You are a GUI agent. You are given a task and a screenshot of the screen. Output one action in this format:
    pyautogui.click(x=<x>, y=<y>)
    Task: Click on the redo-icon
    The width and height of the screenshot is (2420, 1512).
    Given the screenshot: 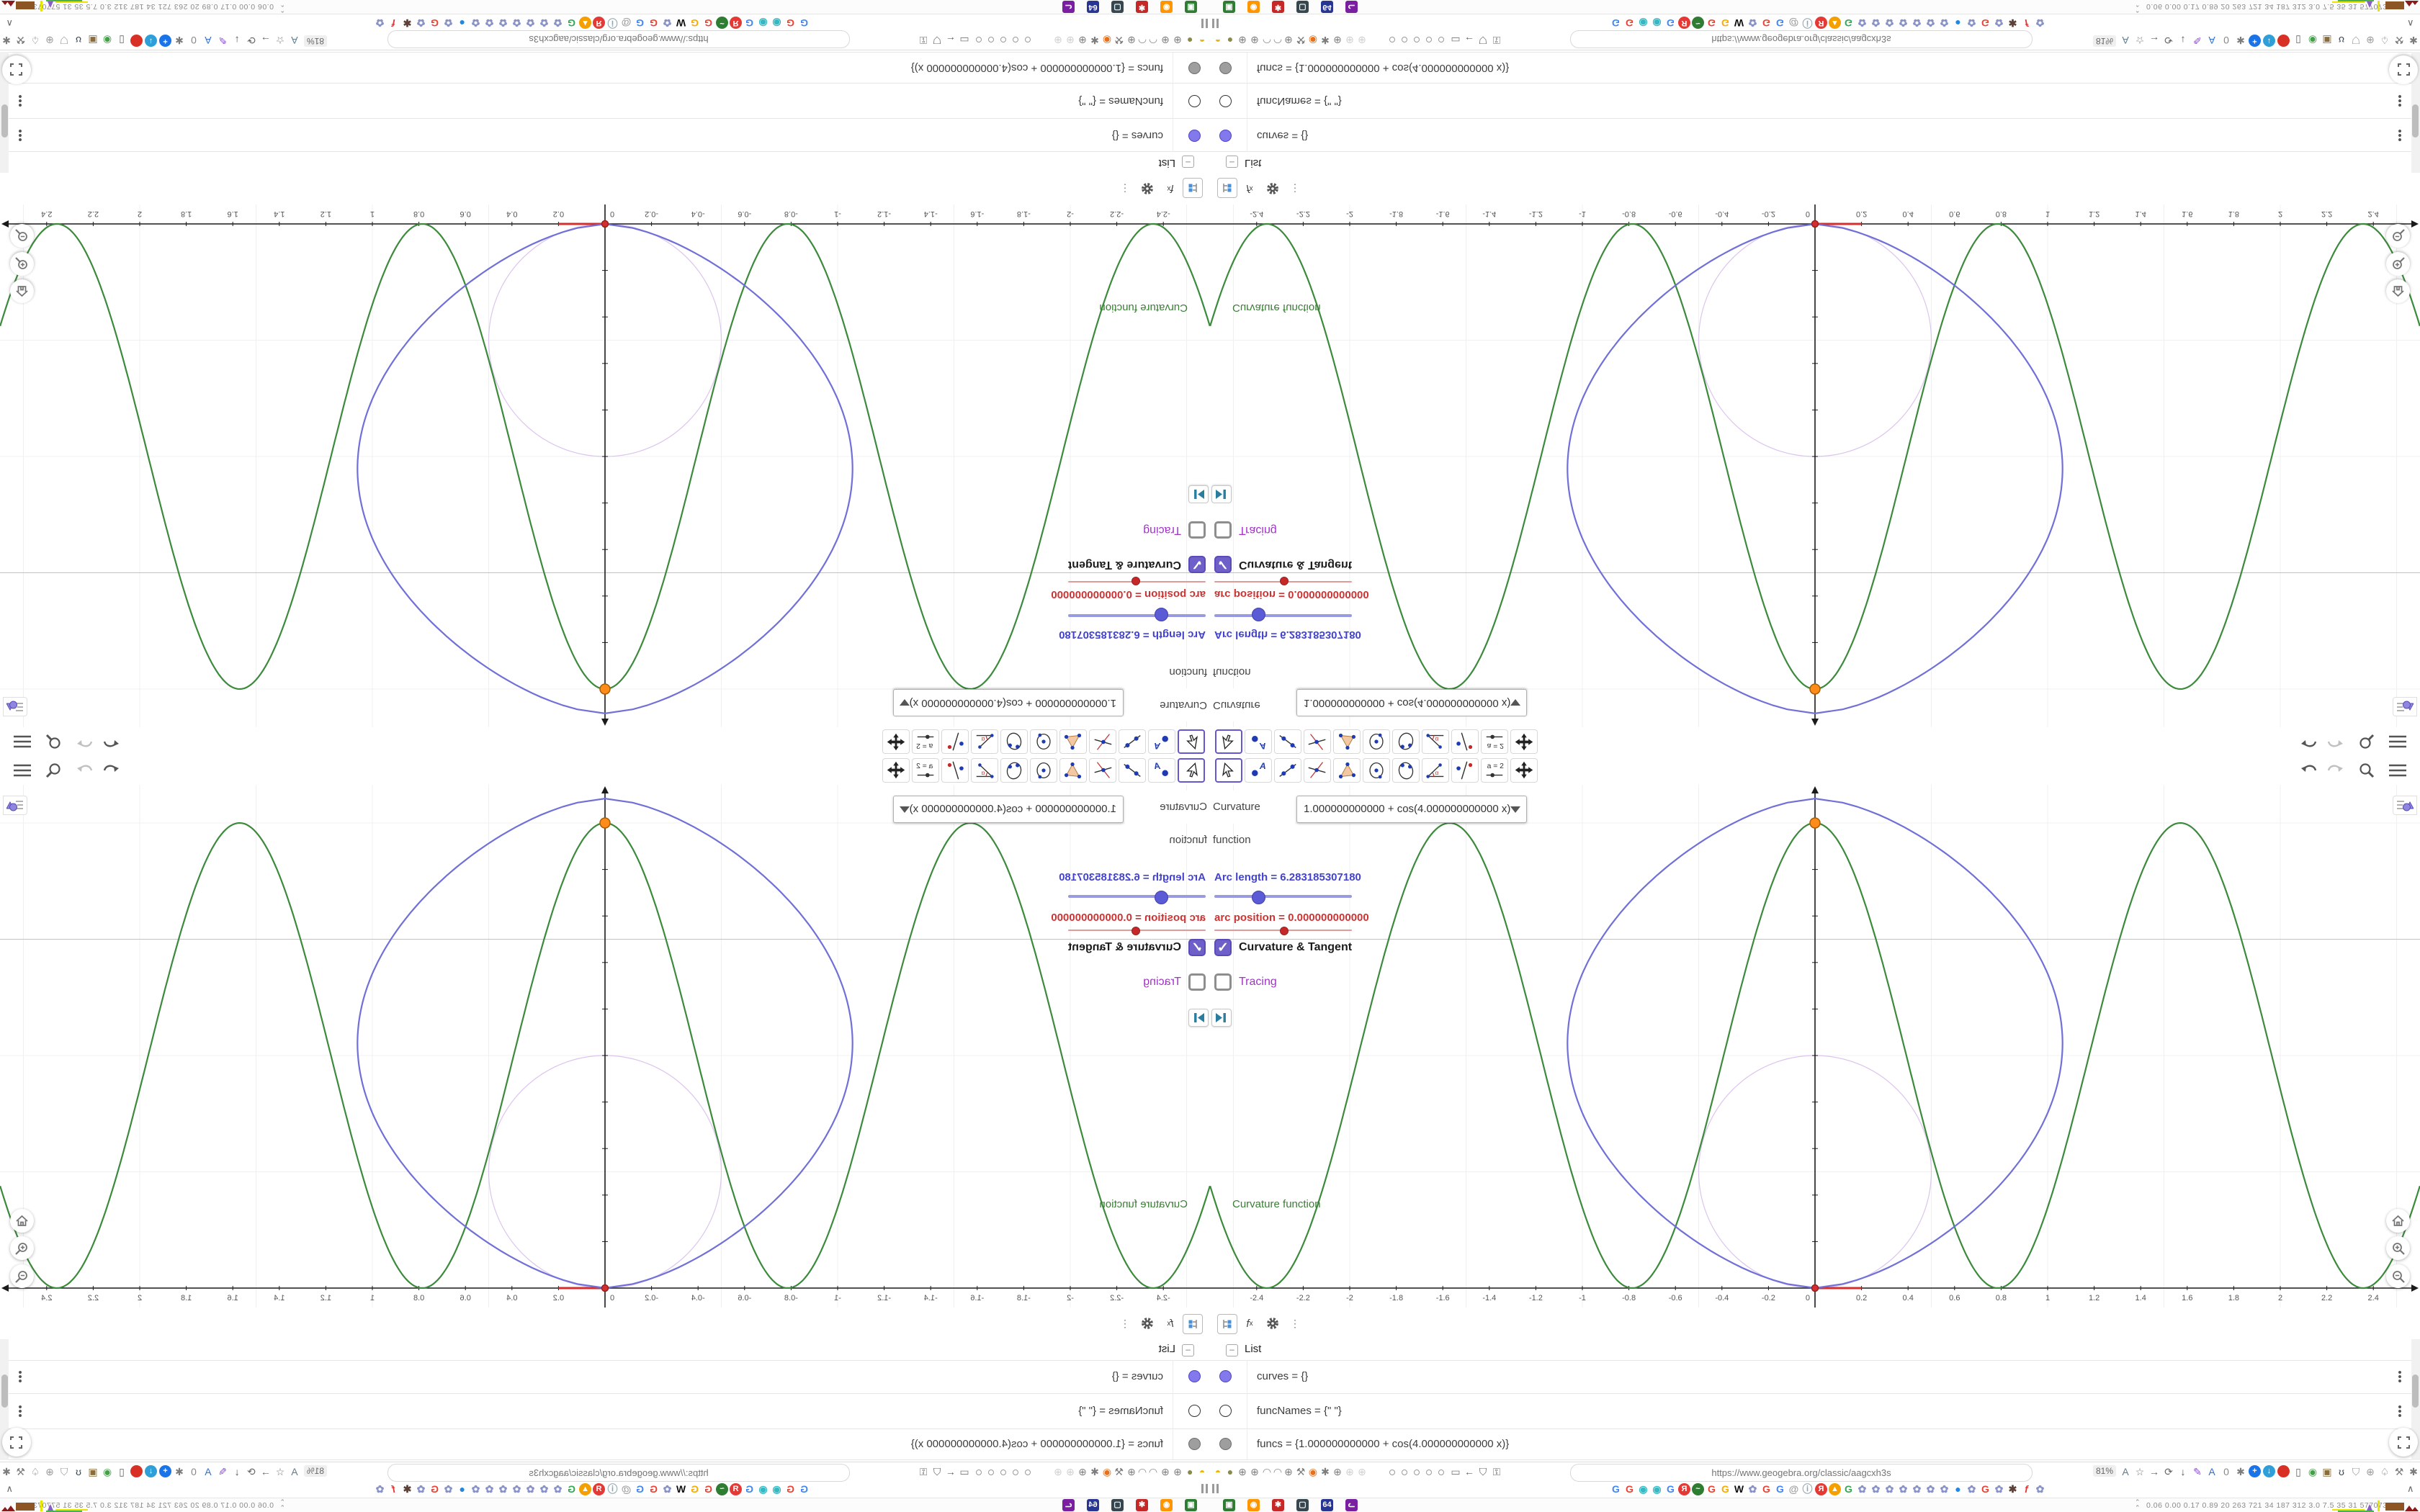 What is the action you would take?
    pyautogui.click(x=2335, y=770)
    